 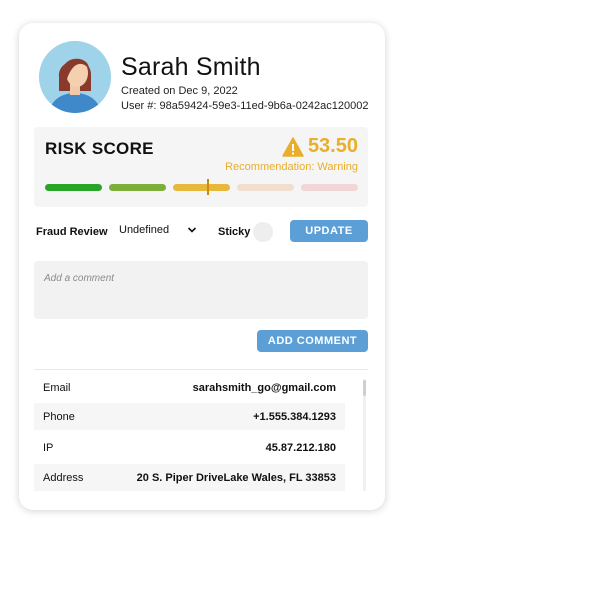 I want to click on fraud-review-value: Undefined, so click(x=144, y=230).